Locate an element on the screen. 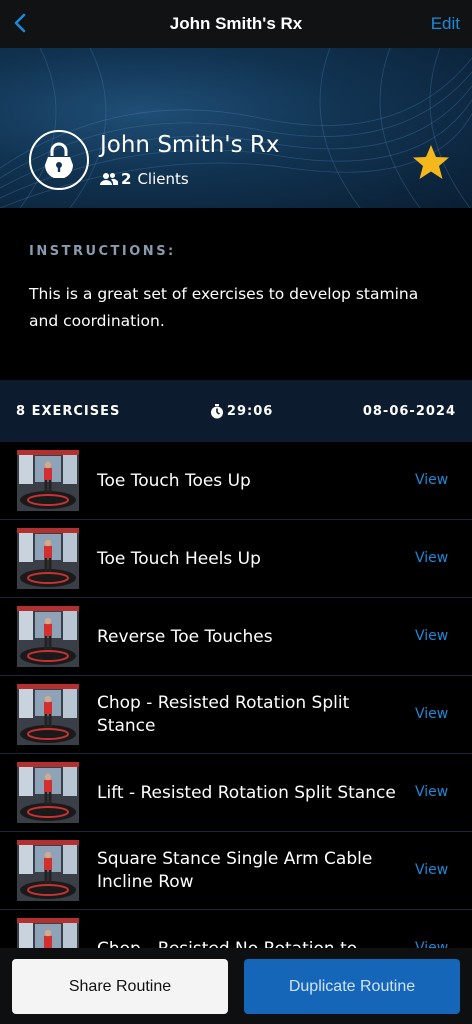 The width and height of the screenshot is (472, 1024). favorite-star-icon is located at coordinates (431, 162).